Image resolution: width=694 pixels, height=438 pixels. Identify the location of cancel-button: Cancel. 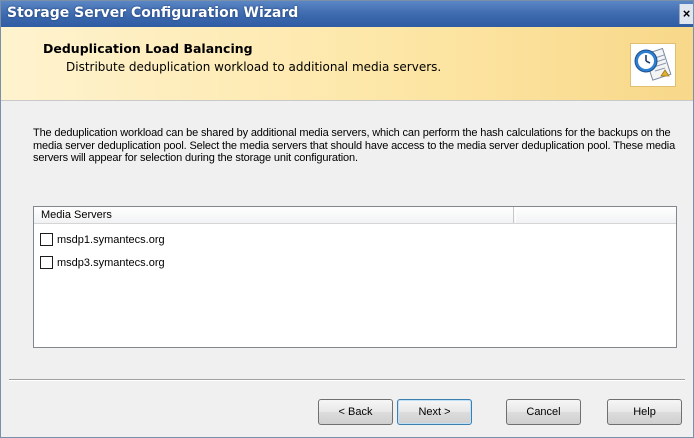
(543, 412).